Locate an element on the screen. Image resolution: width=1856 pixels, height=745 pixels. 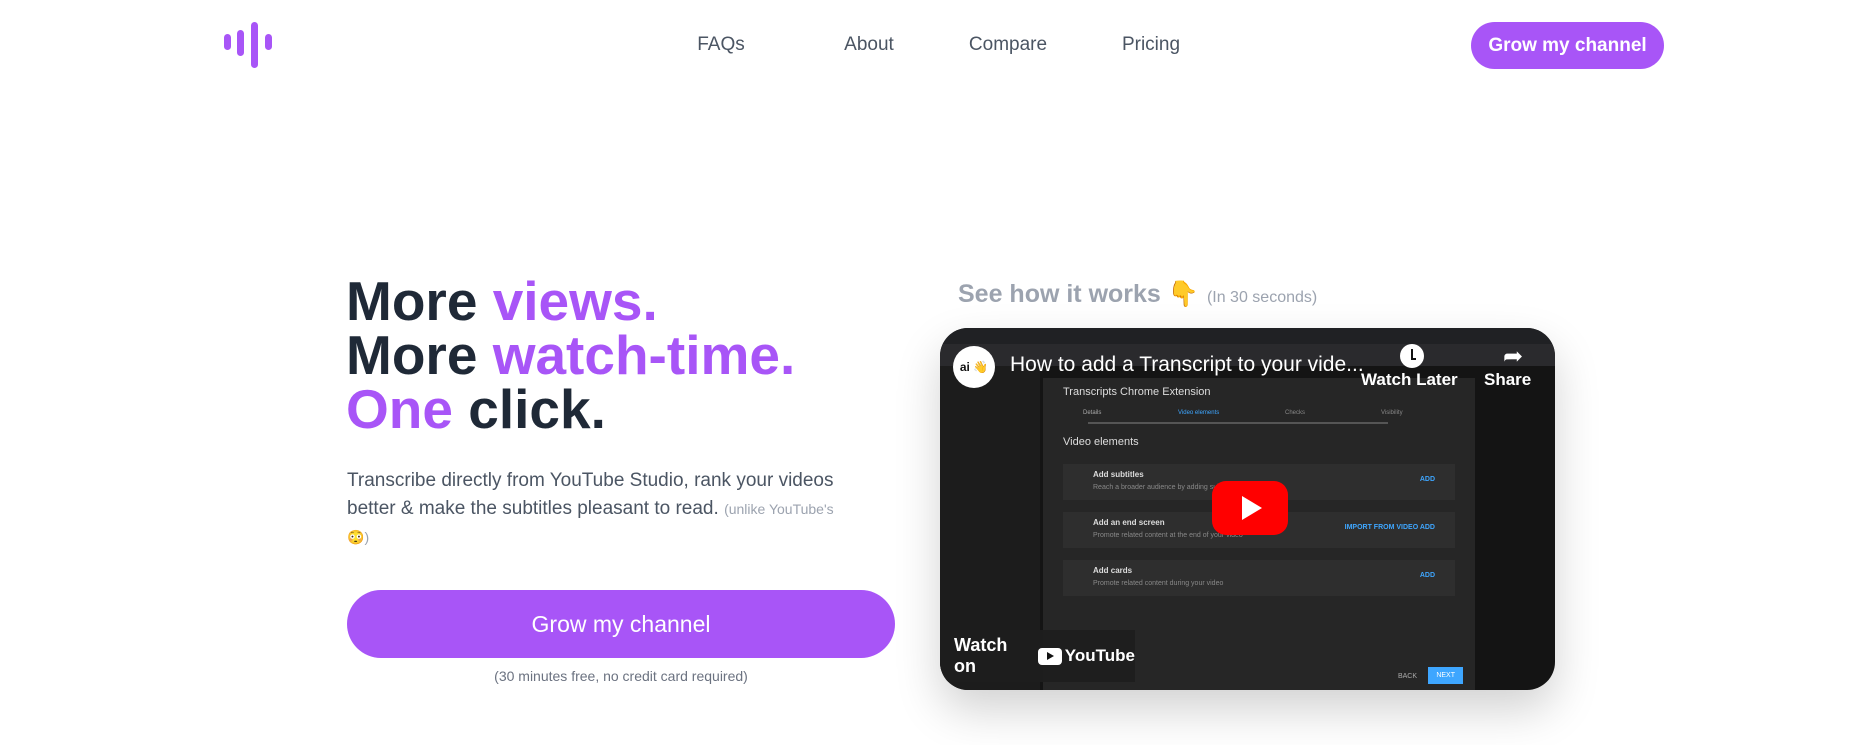
step: Details is located at coordinates (1092, 413).